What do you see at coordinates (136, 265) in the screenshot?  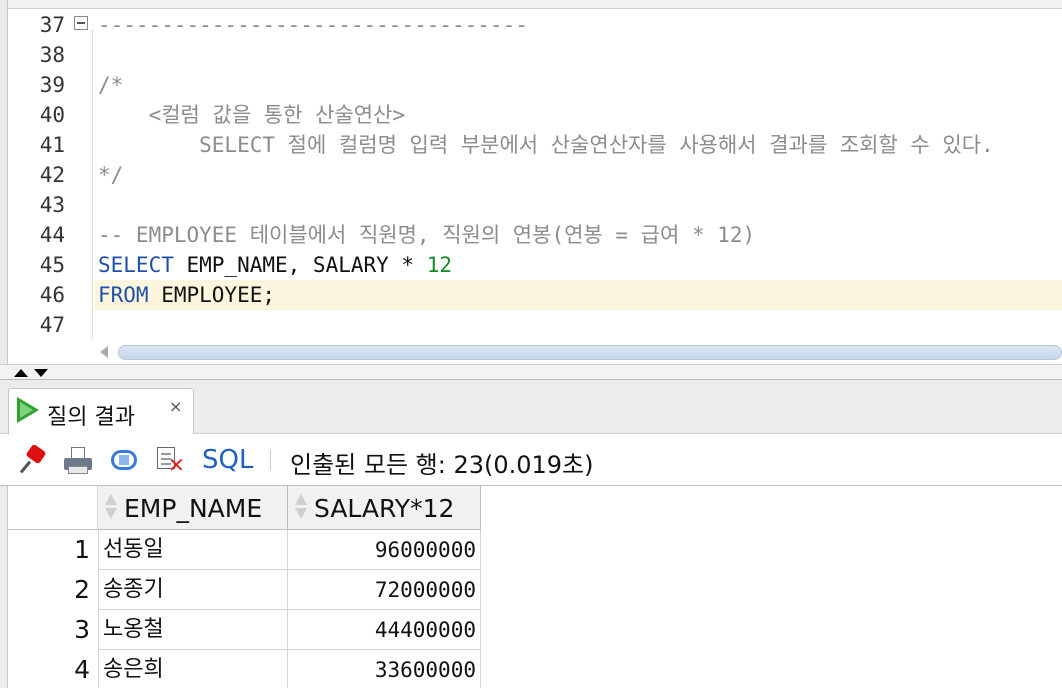 I see `keyword-select: SELECT` at bounding box center [136, 265].